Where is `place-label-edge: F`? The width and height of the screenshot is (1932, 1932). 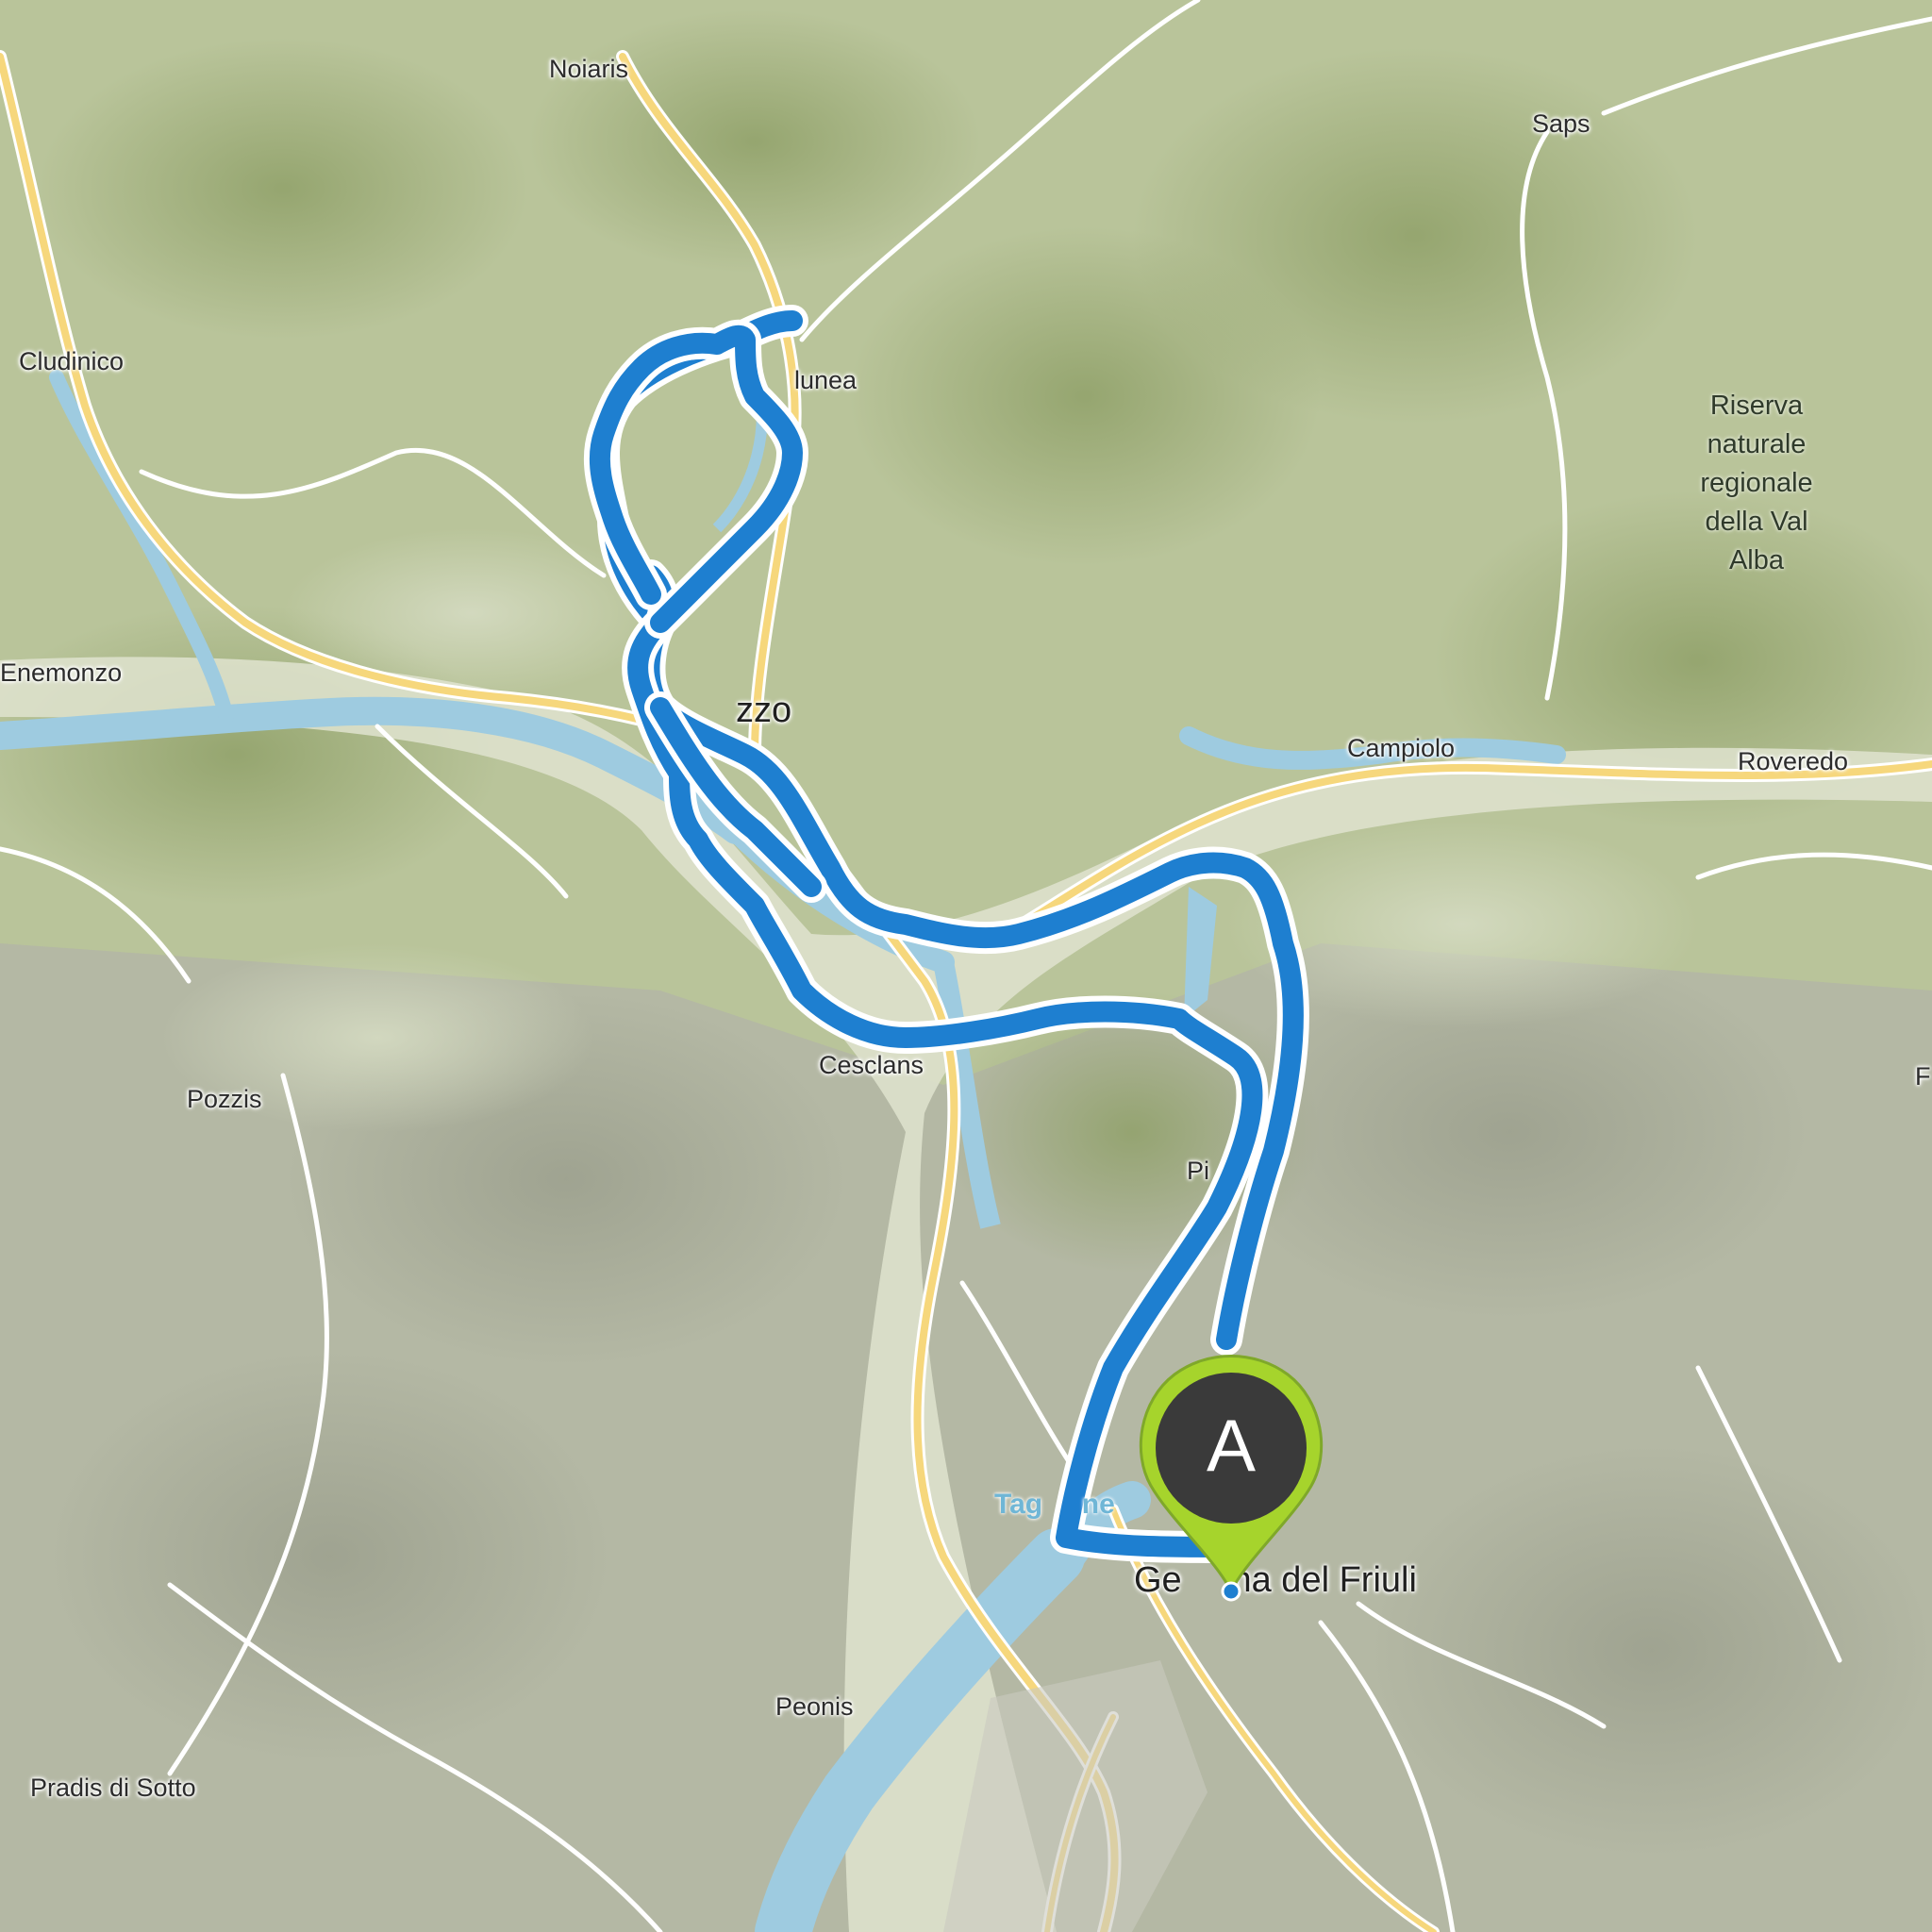 place-label-edge: F is located at coordinates (1923, 1076).